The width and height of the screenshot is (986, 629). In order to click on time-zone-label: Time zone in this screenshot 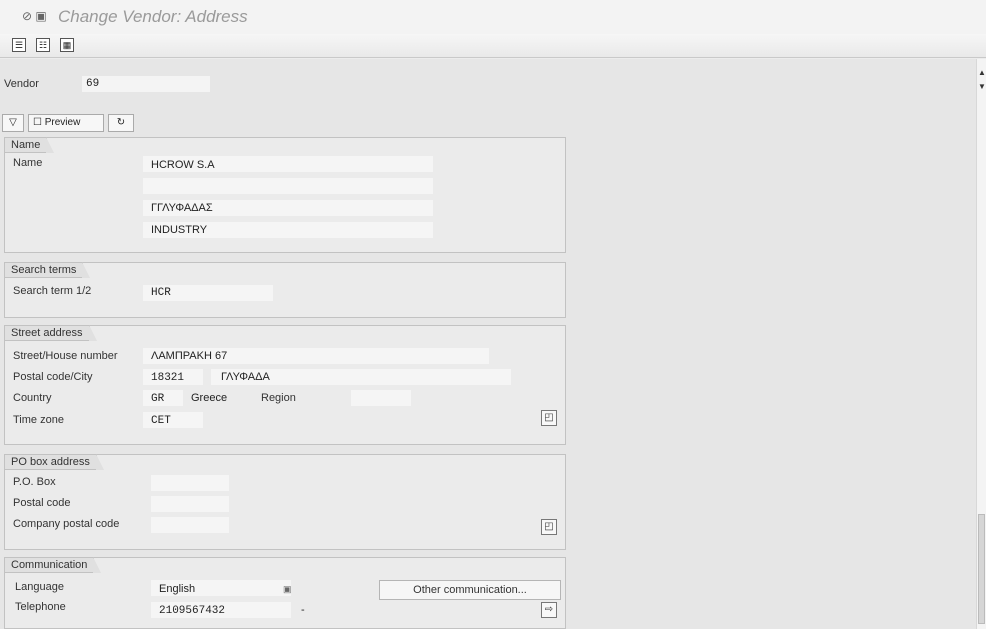, I will do `click(38, 420)`.